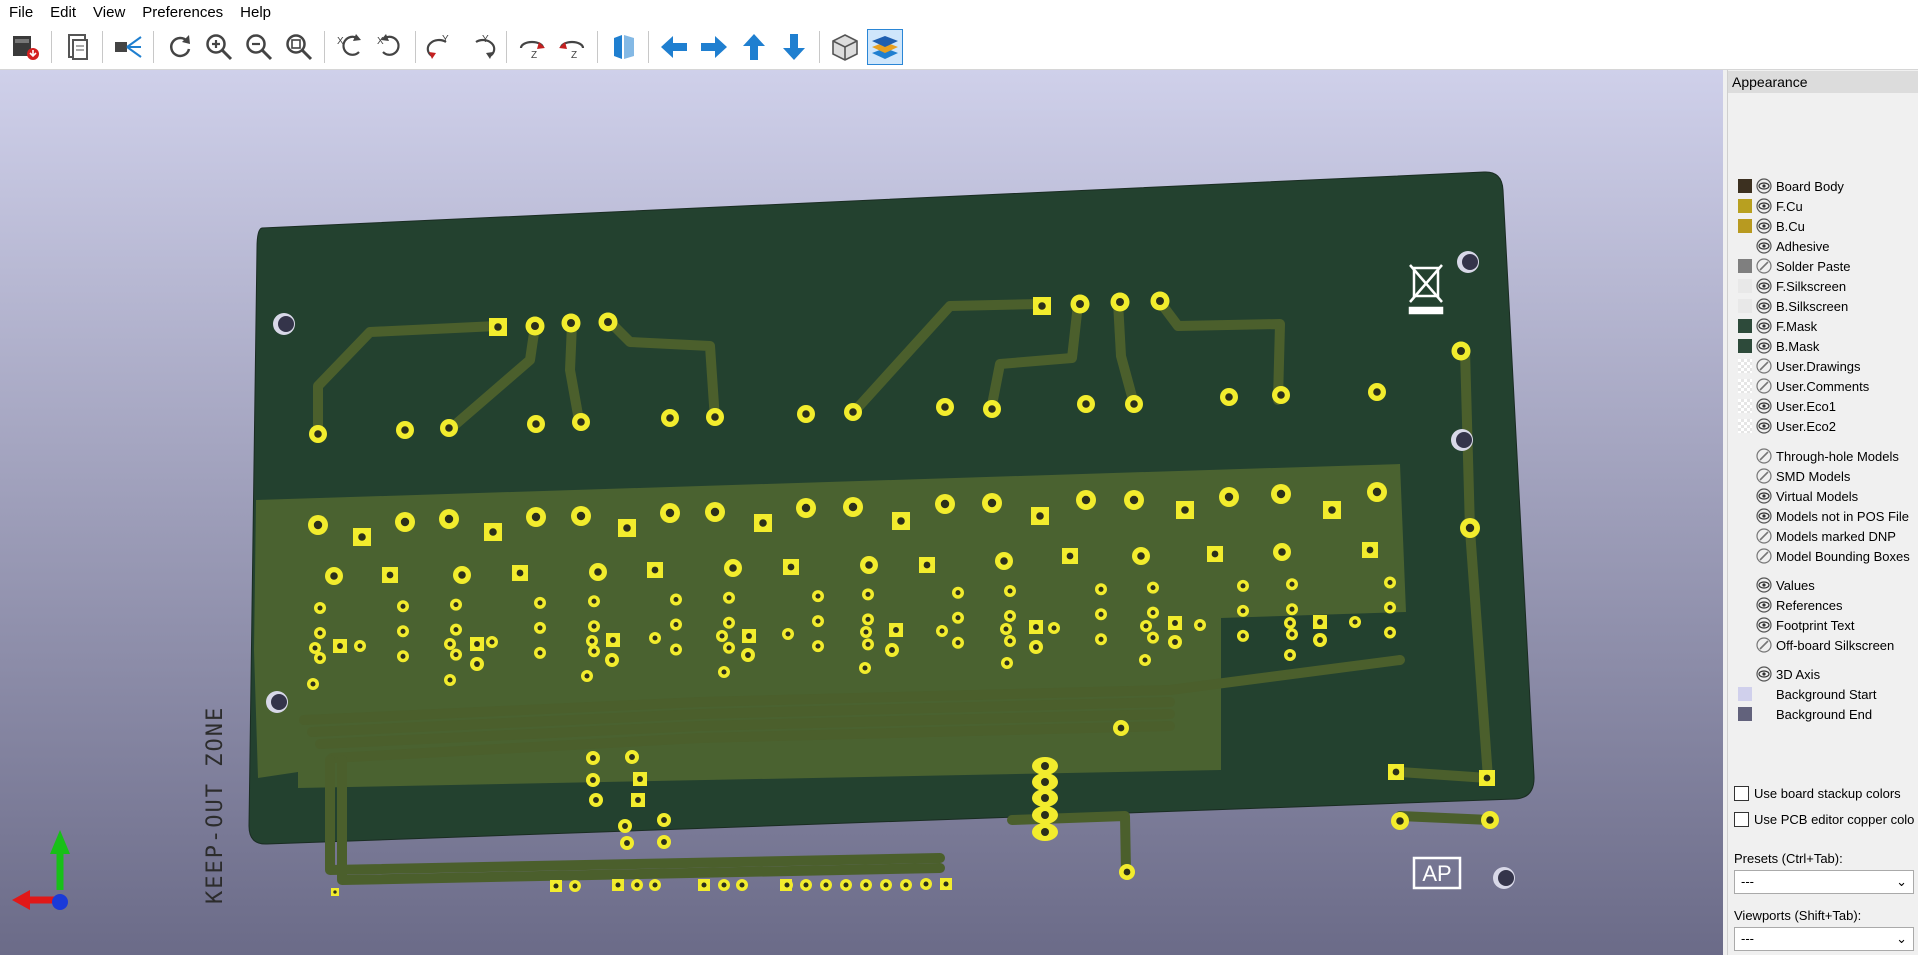 This screenshot has width=1918, height=955. I want to click on flip-board-button, so click(623, 47).